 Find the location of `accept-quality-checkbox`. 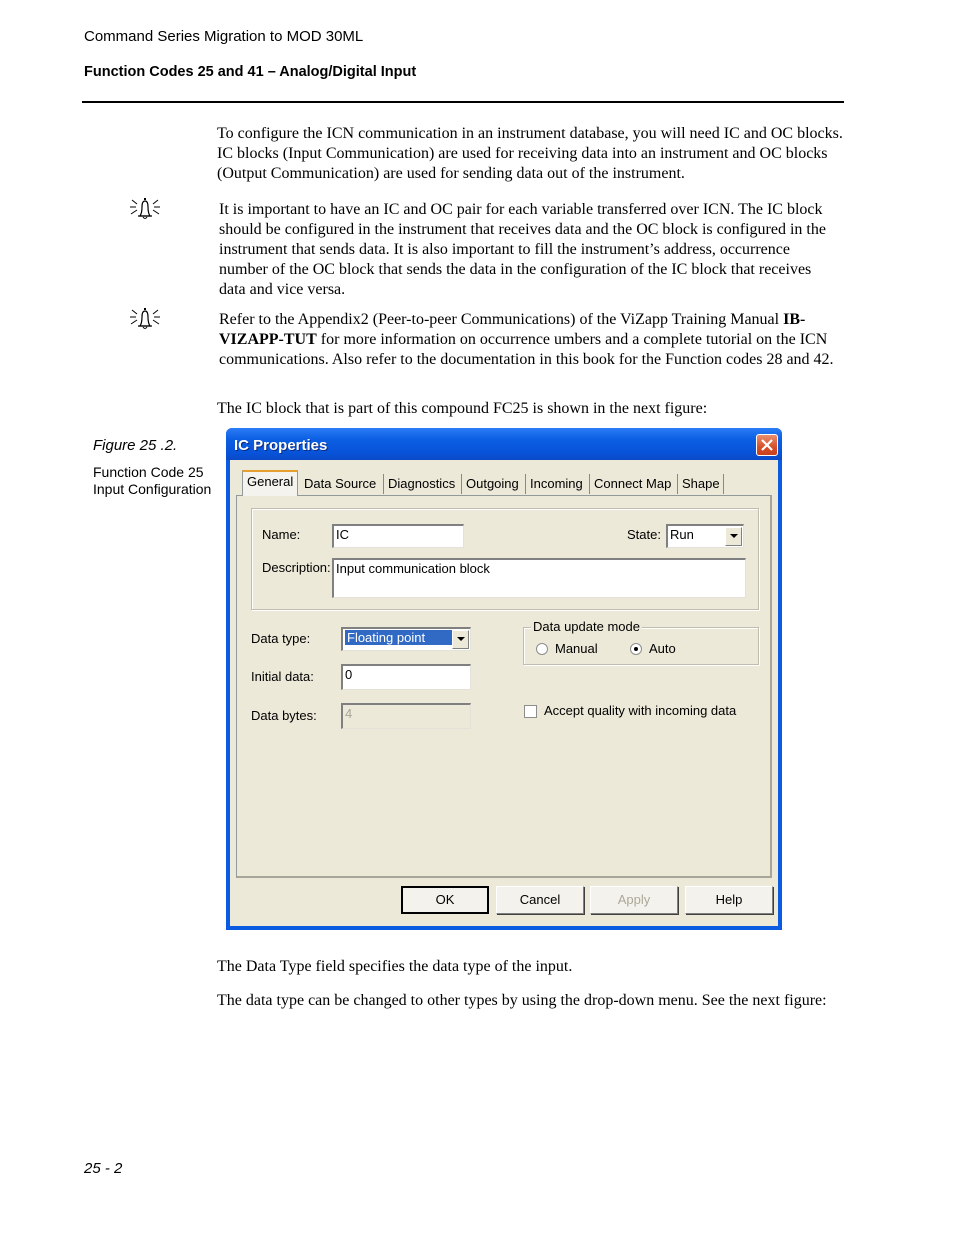

accept-quality-checkbox is located at coordinates (530, 711).